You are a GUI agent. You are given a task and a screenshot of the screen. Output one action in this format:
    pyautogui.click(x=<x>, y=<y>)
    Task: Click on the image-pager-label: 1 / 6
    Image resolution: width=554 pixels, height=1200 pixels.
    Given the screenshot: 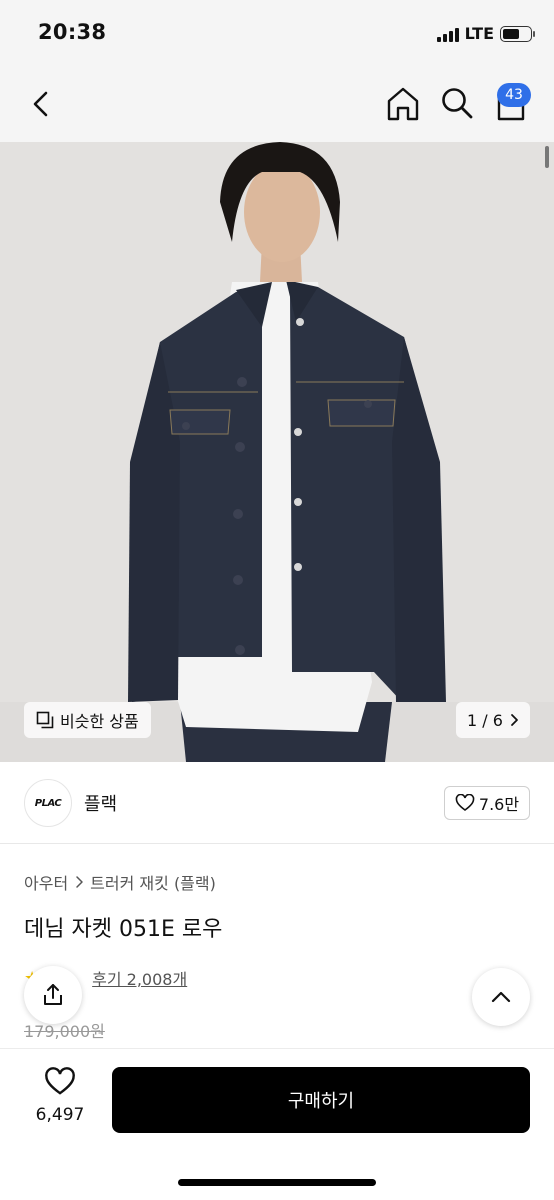 What is the action you would take?
    pyautogui.click(x=485, y=720)
    